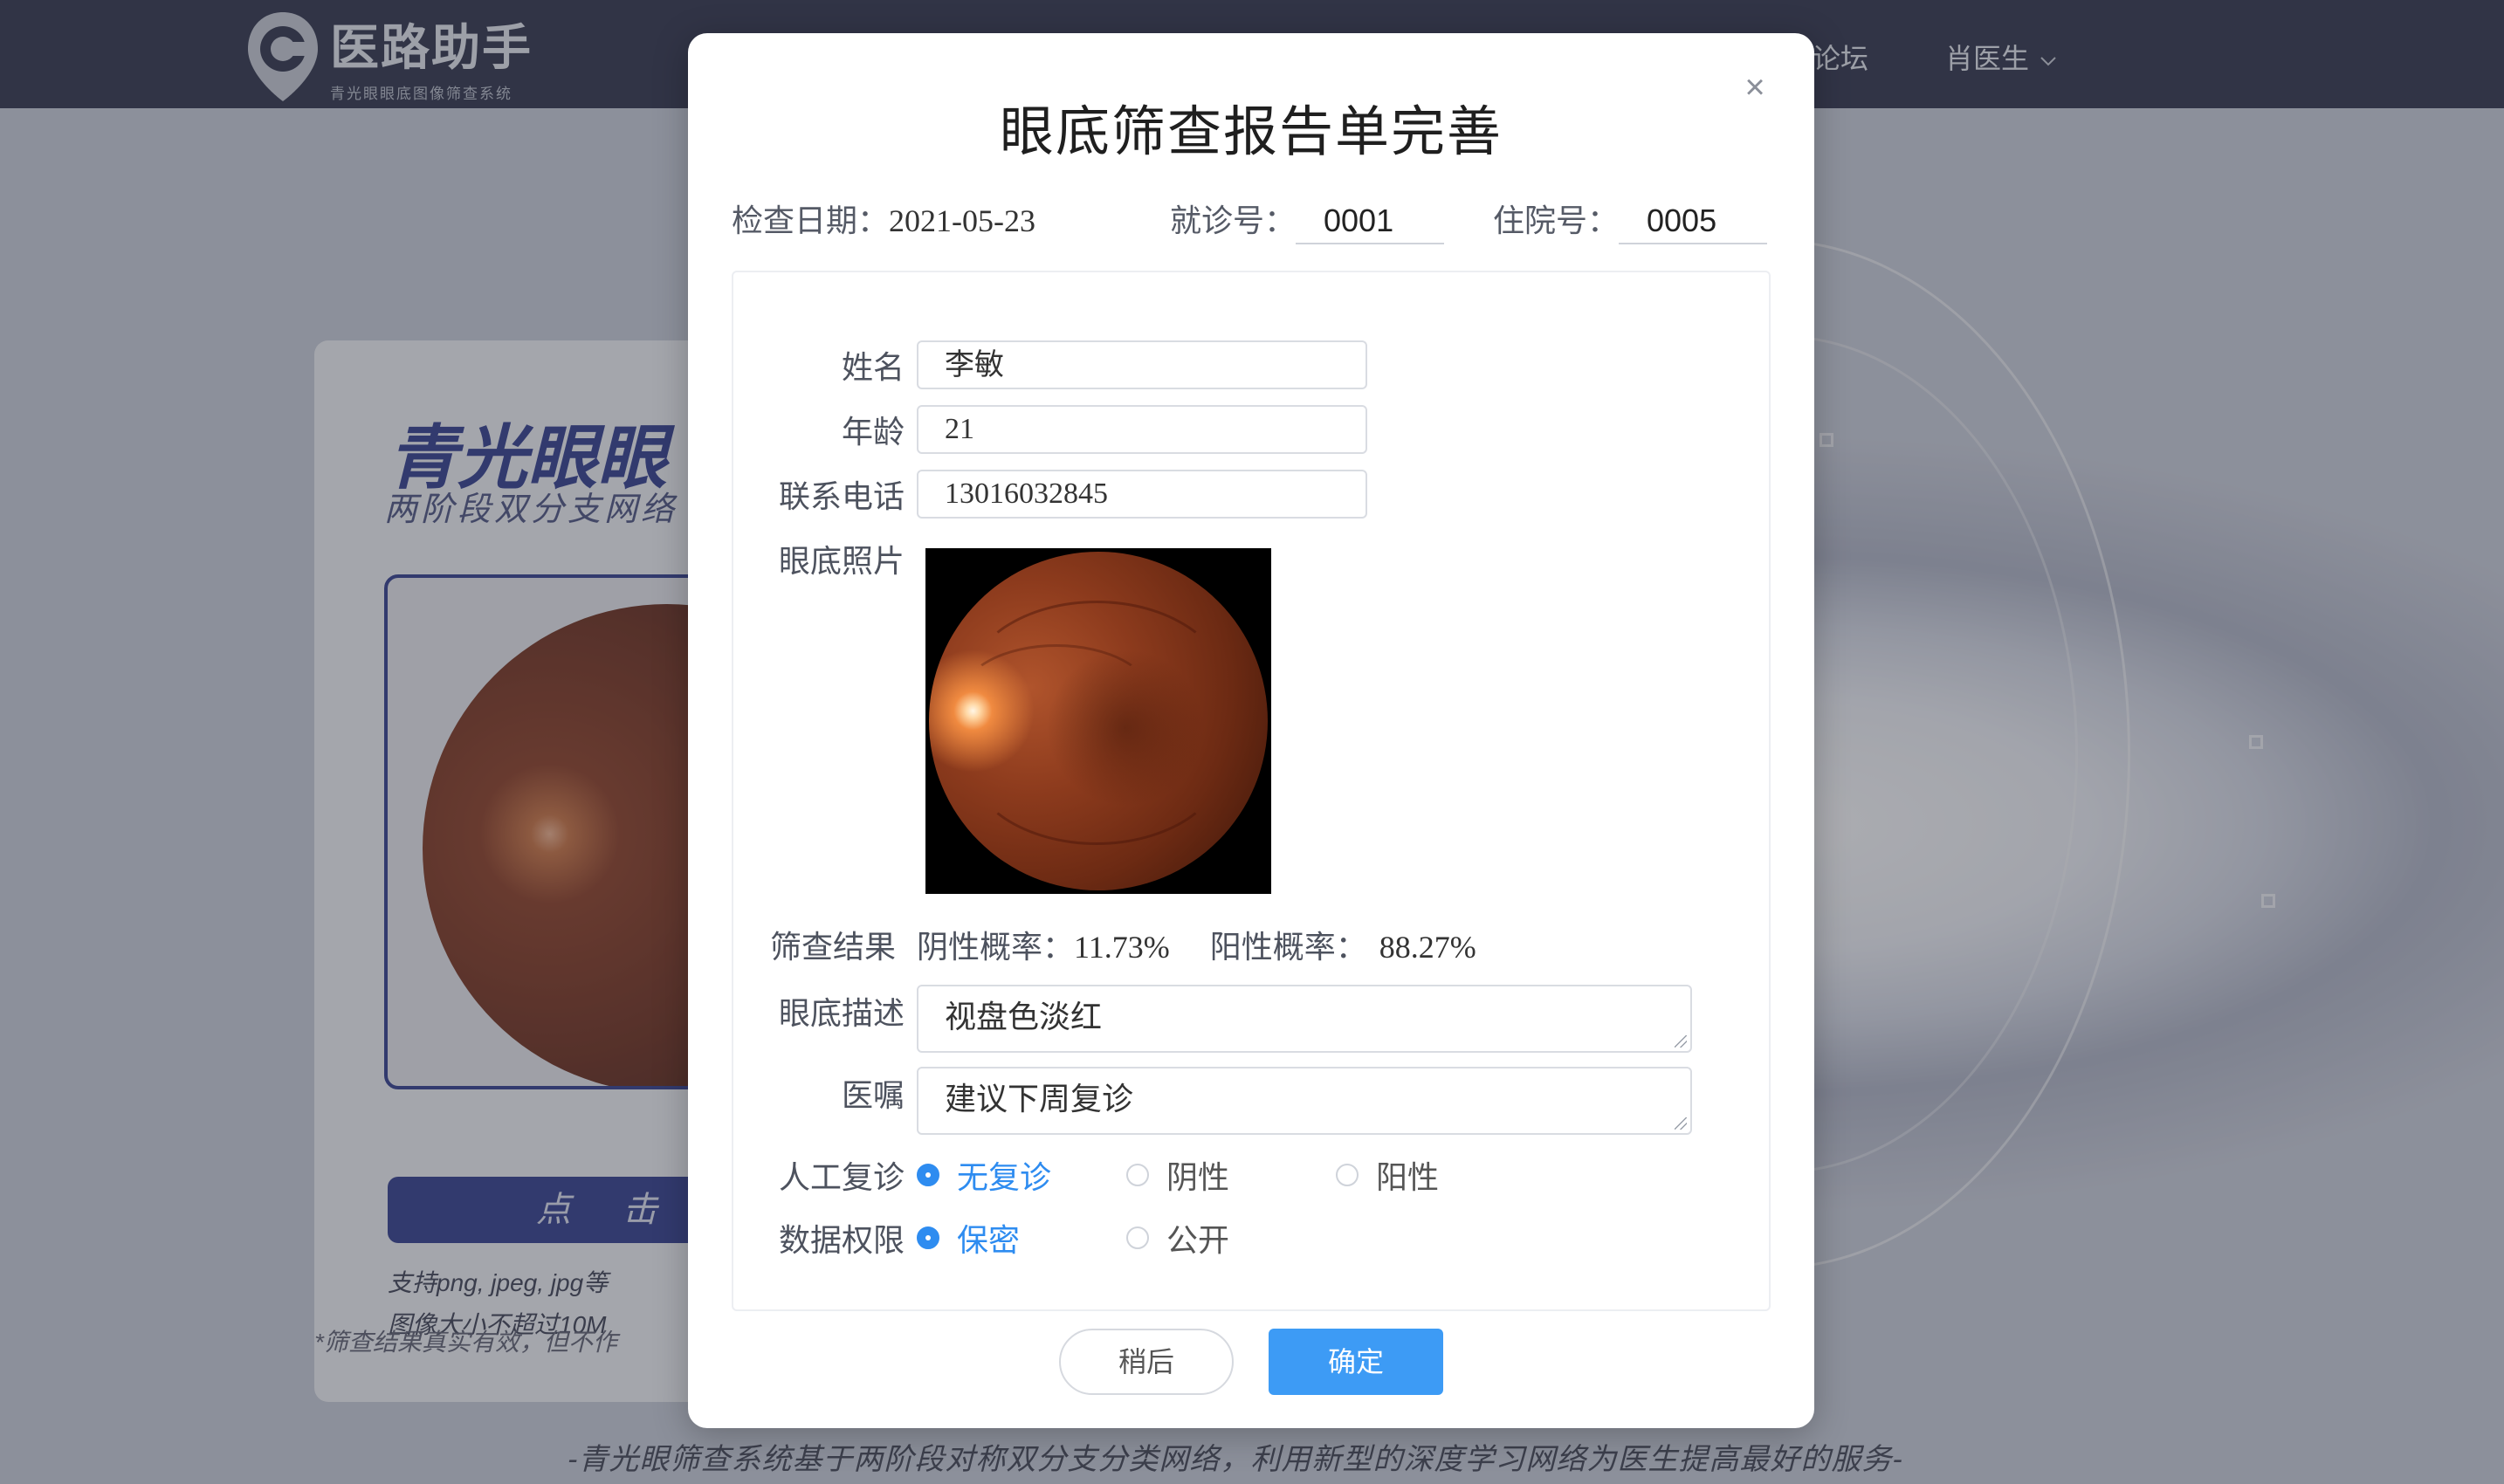 The image size is (2504, 1484). Describe the element at coordinates (1122, 947) in the screenshot. I see `negative-probability-value: 11.73%` at that location.